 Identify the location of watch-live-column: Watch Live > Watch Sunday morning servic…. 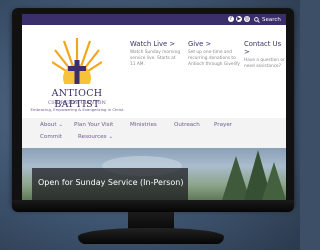
(156, 54).